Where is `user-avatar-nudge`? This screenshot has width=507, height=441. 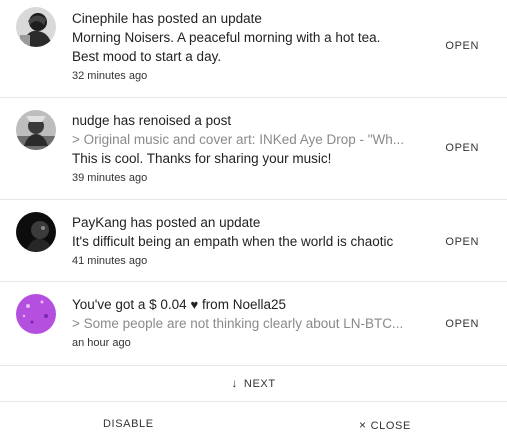 user-avatar-nudge is located at coordinates (36, 130).